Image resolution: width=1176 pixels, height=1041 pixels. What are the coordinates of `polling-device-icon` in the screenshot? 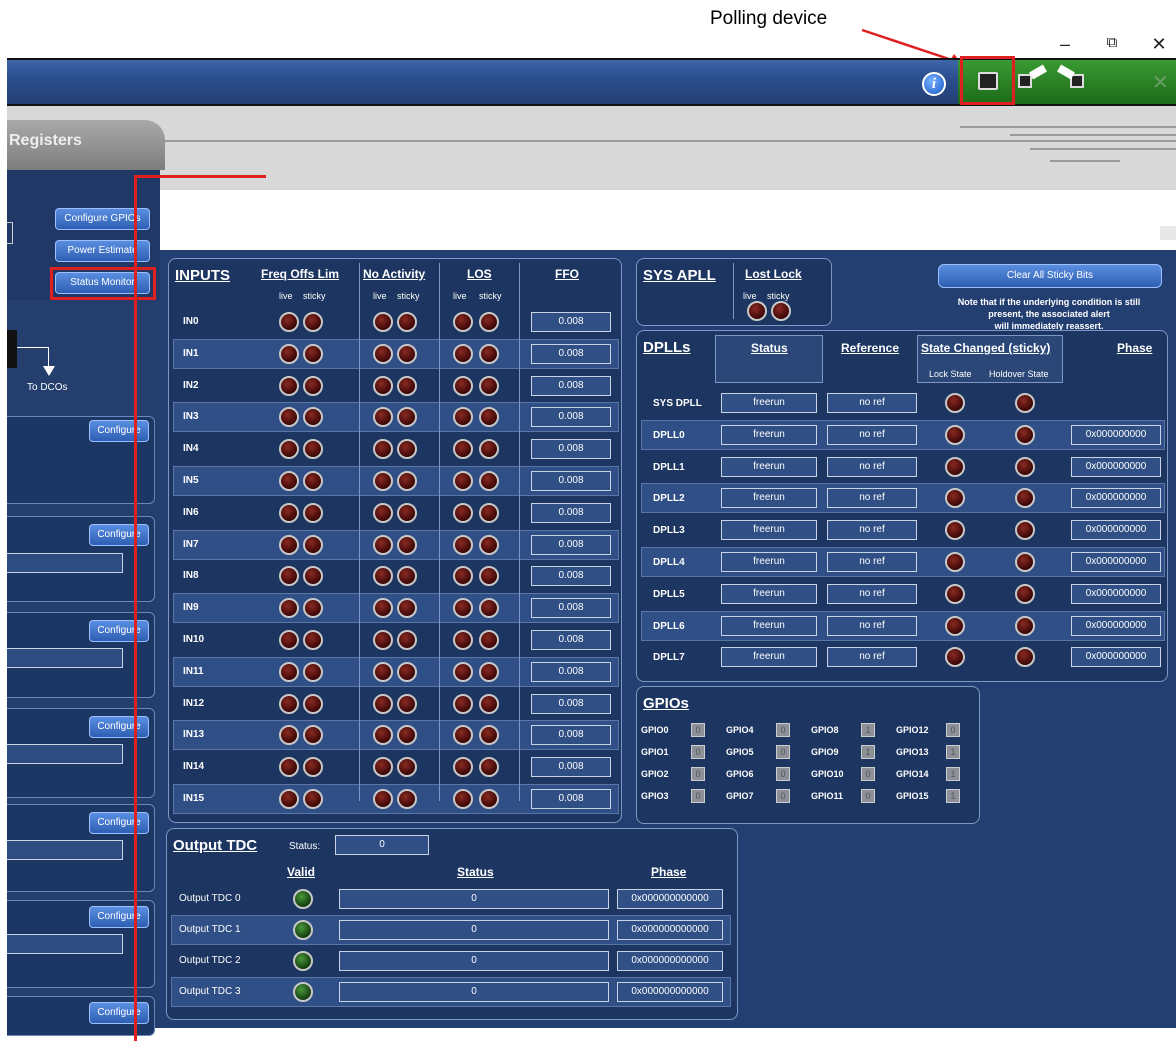 It's located at (988, 81).